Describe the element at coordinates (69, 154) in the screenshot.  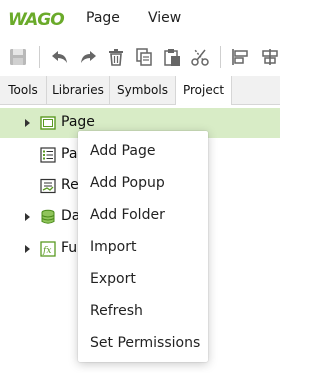
I see `tree-item-label: Pa` at that location.